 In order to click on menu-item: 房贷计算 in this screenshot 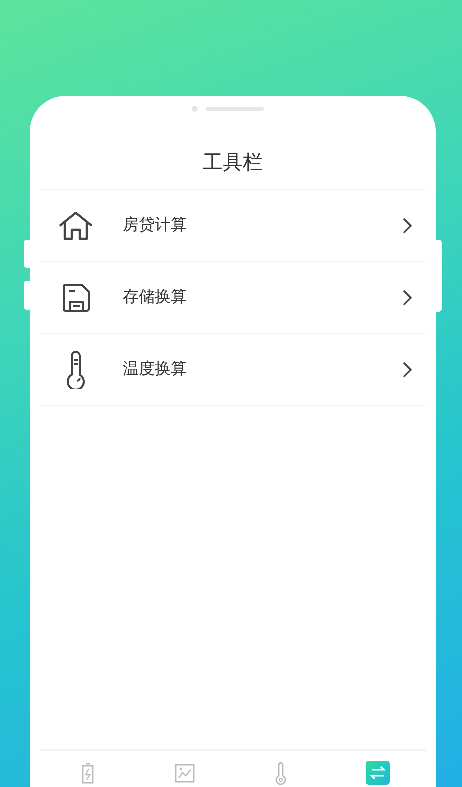, I will do `click(233, 226)`.